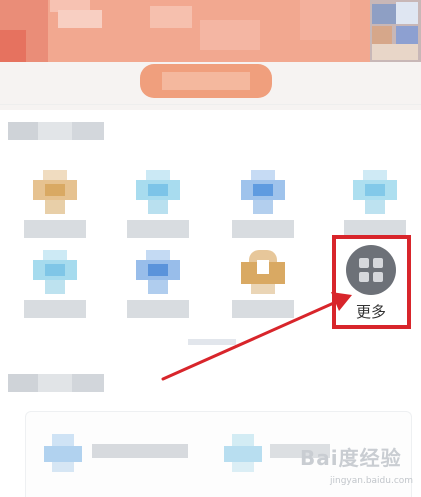 Image resolution: width=421 pixels, height=497 pixels. What do you see at coordinates (140, 451) in the screenshot?
I see `card-text-blurred` at bounding box center [140, 451].